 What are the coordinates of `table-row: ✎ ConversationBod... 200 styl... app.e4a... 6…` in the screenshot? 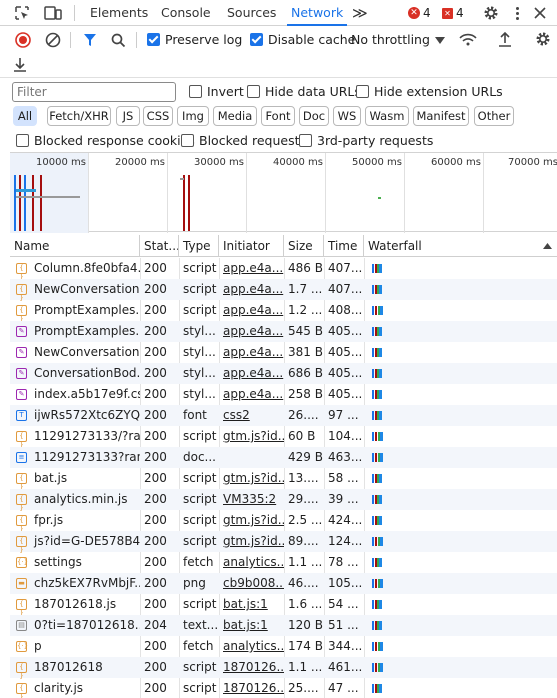 It's located at (283, 373).